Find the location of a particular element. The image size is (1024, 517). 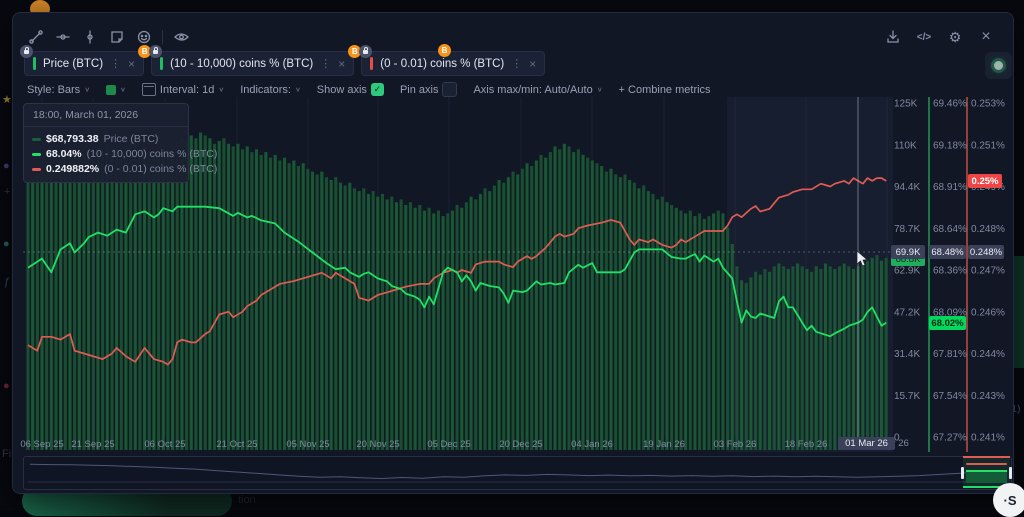

navigator-right-handle is located at coordinates (1010, 473).